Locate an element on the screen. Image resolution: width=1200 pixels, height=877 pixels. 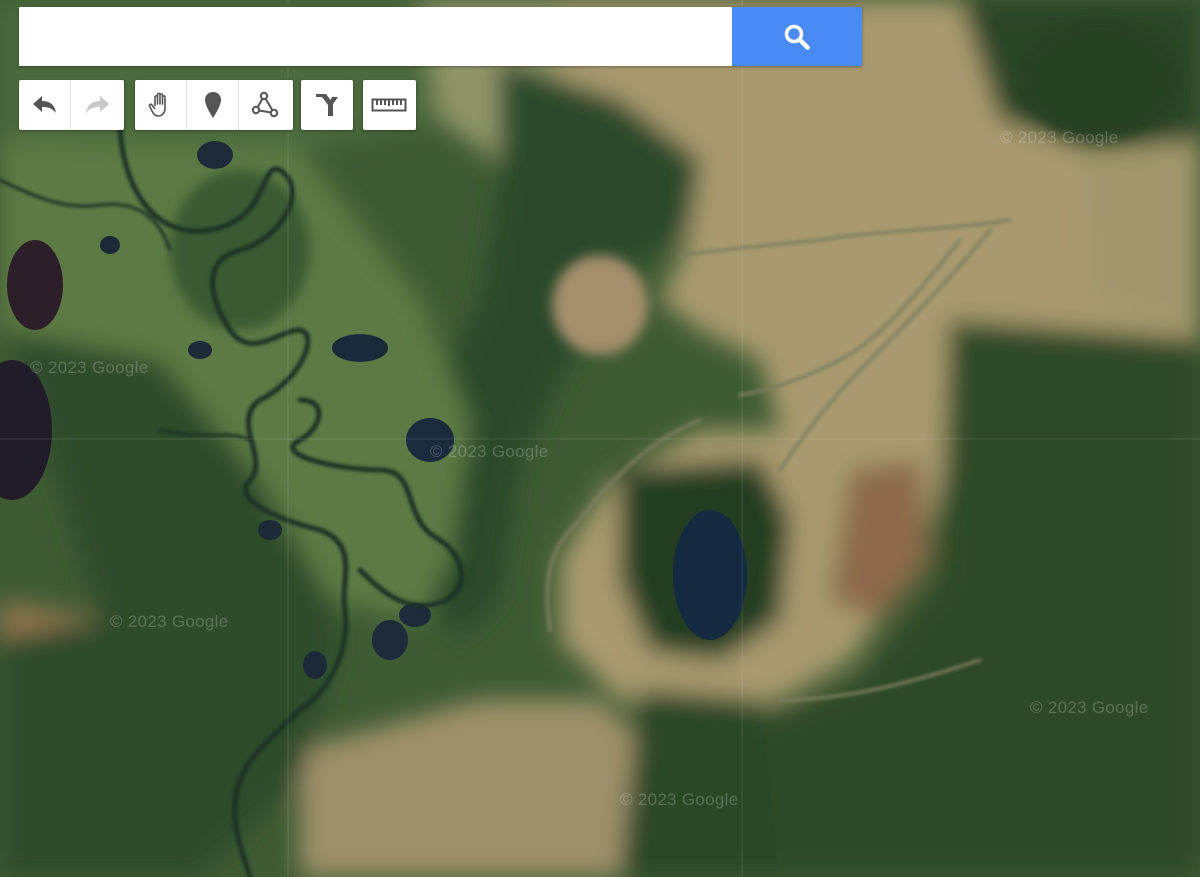
pan-tool-button is located at coordinates (161, 105).